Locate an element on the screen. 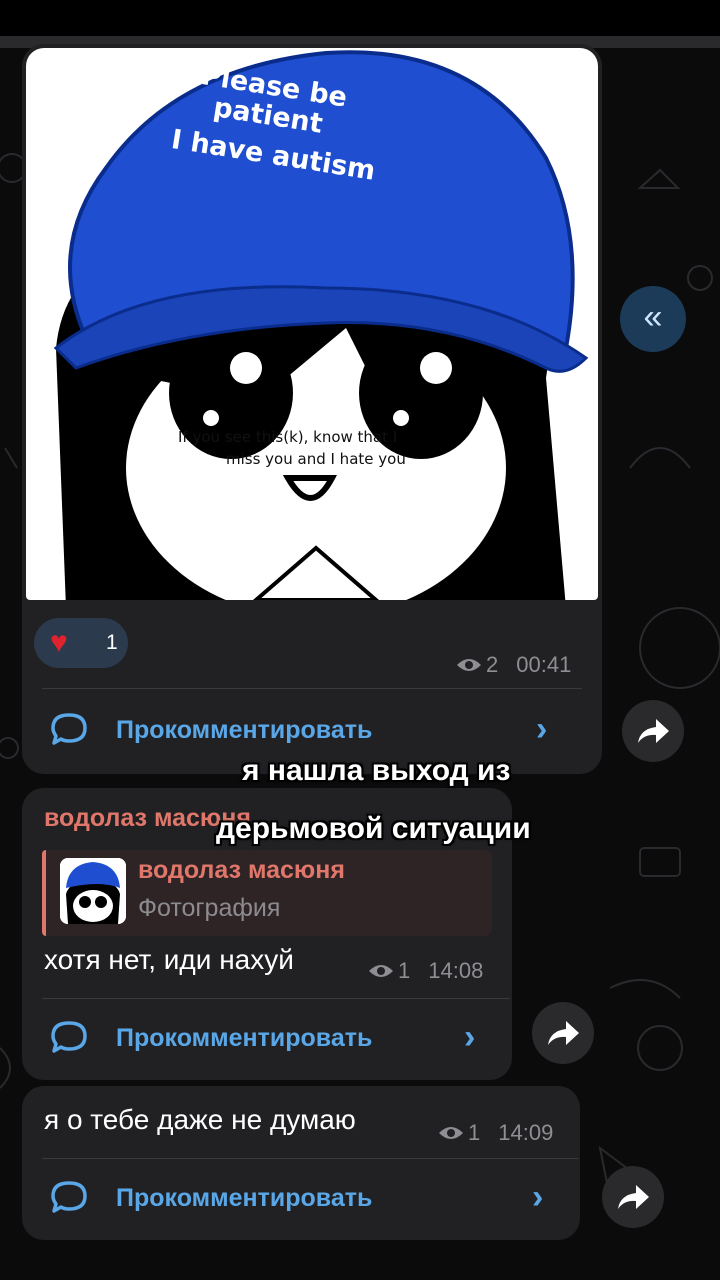  reply-preview: водолаз масюня Фотография is located at coordinates (267, 893).